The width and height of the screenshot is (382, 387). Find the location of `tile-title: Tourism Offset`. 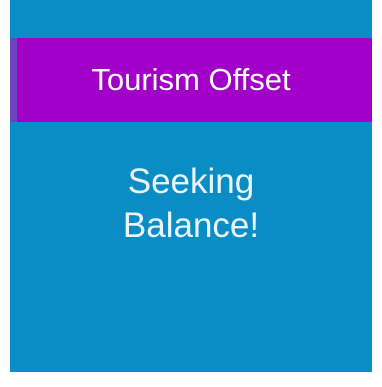

tile-title: Tourism Offset is located at coordinates (191, 79).